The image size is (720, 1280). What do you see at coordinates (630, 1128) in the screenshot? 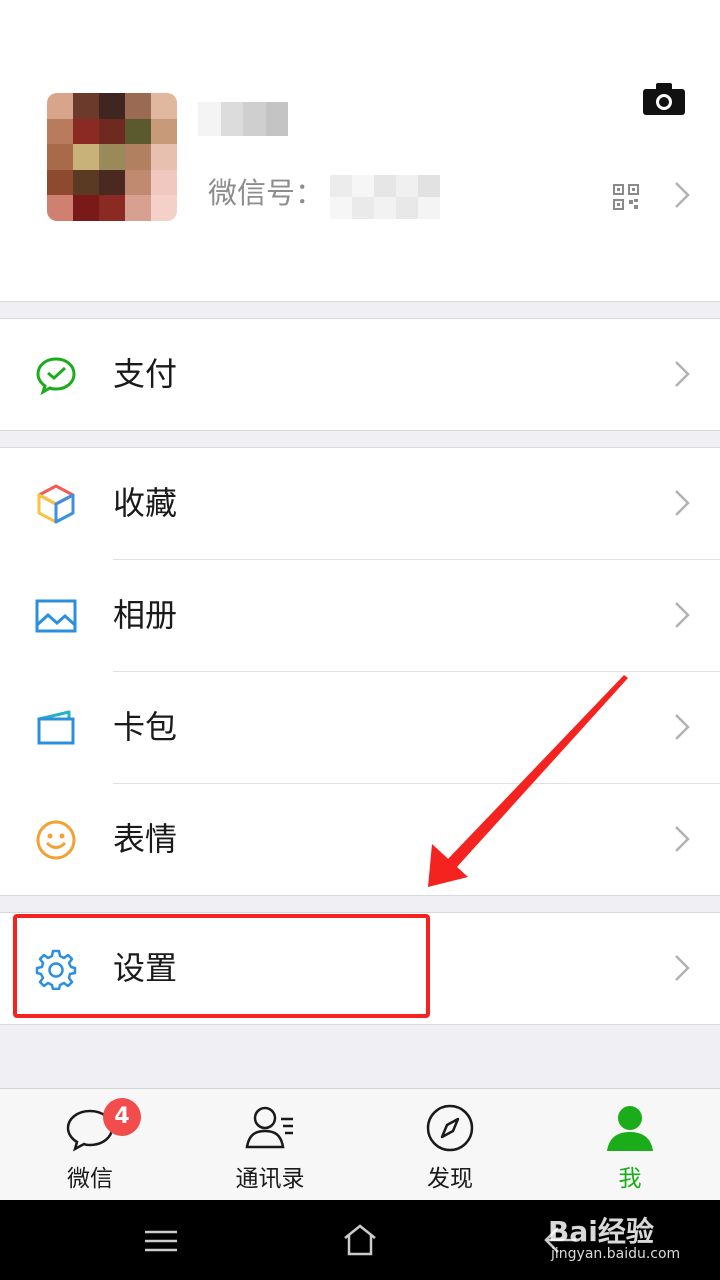
I see `person-icon` at bounding box center [630, 1128].